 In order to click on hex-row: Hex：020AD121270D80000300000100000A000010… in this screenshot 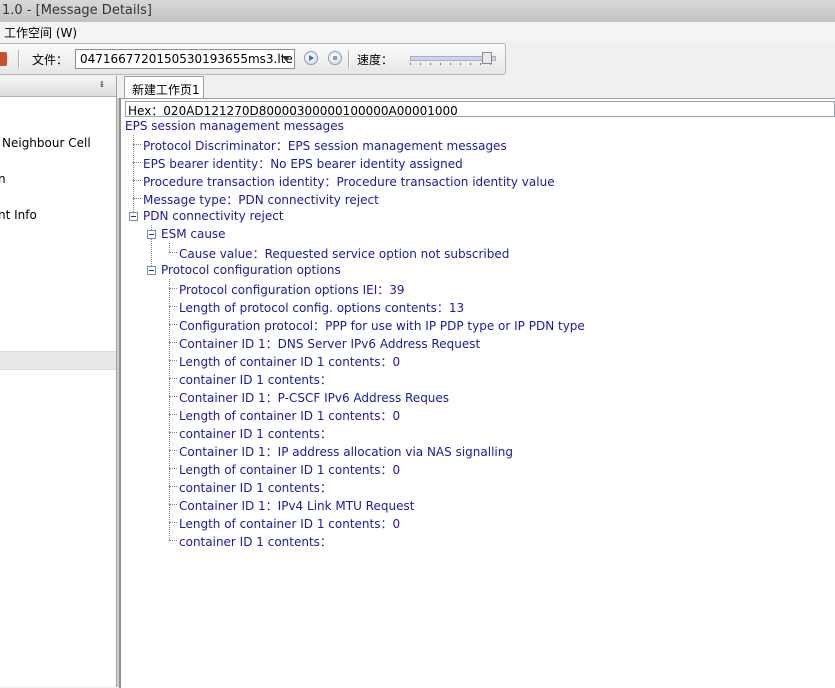, I will do `click(480, 109)`.